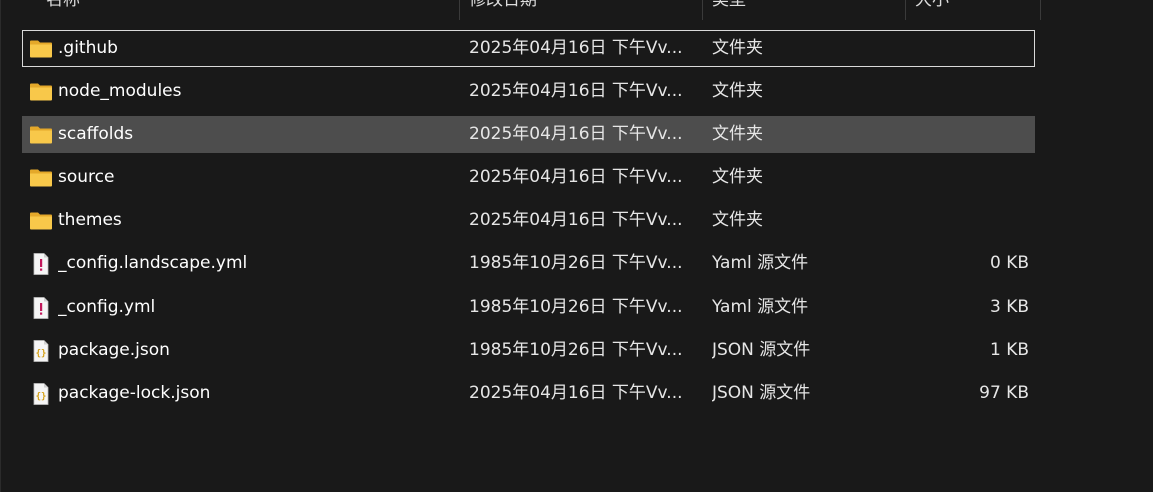 The width and height of the screenshot is (1153, 492). I want to click on file-row: source 2025年04月16日 下午Vv... 文件夹, so click(528, 177).